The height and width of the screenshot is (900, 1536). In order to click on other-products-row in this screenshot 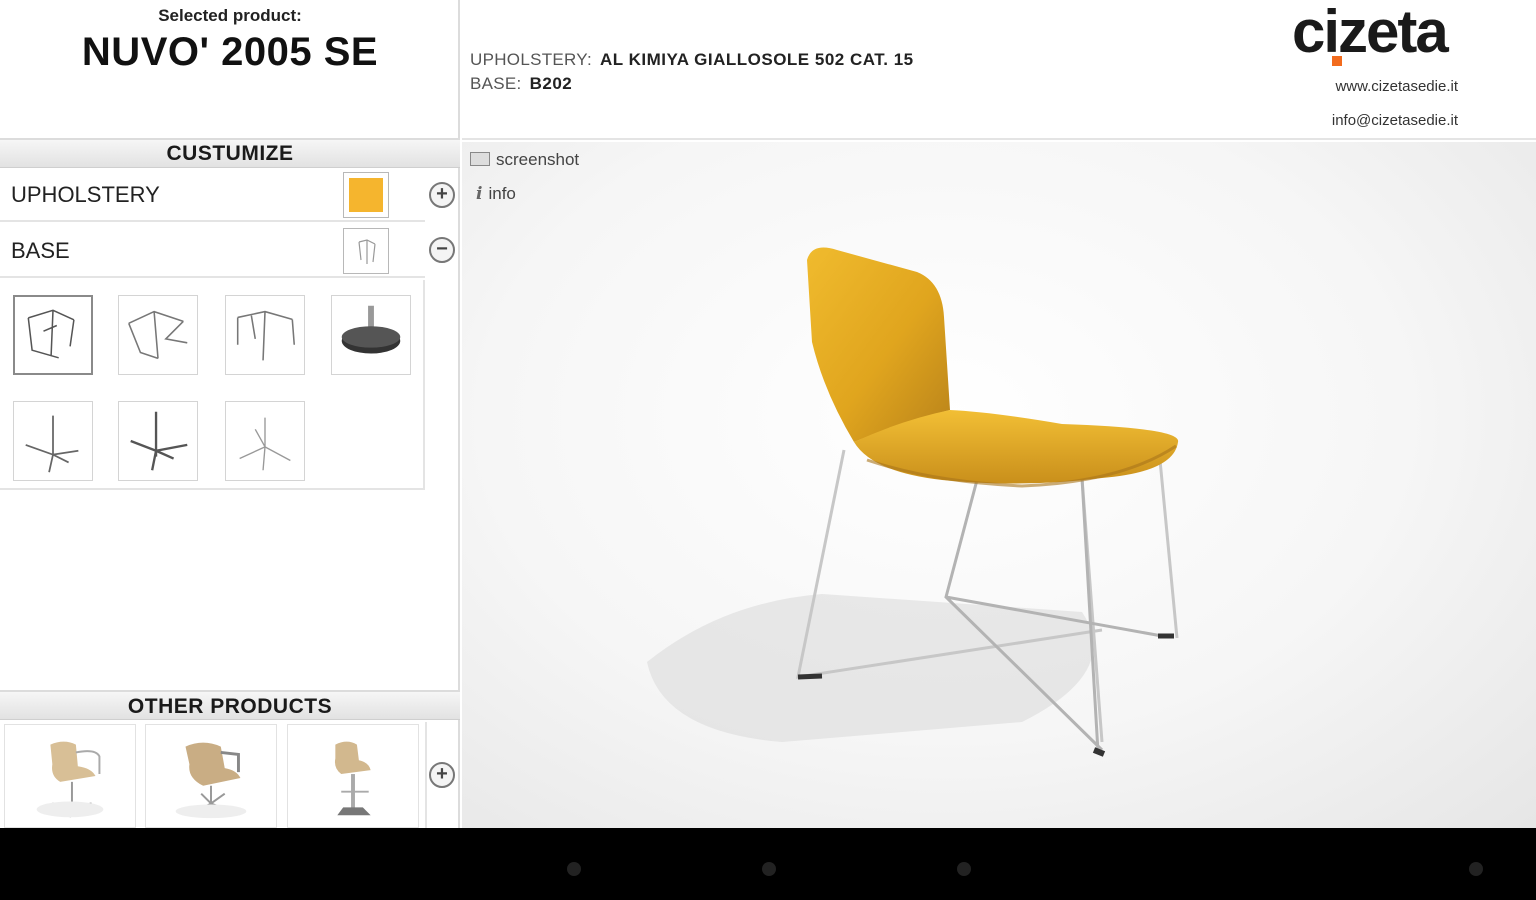, I will do `click(230, 775)`.